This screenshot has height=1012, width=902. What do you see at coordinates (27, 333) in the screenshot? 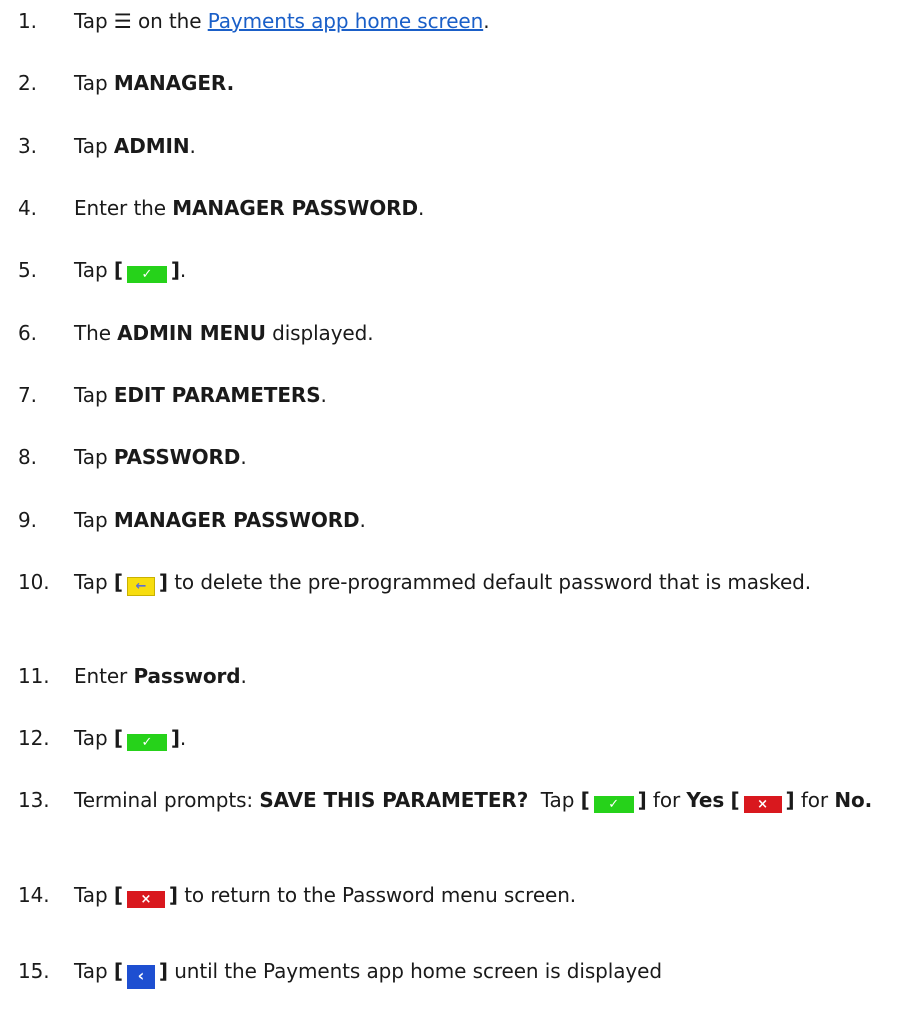
I see `step-number: 6.` at bounding box center [27, 333].